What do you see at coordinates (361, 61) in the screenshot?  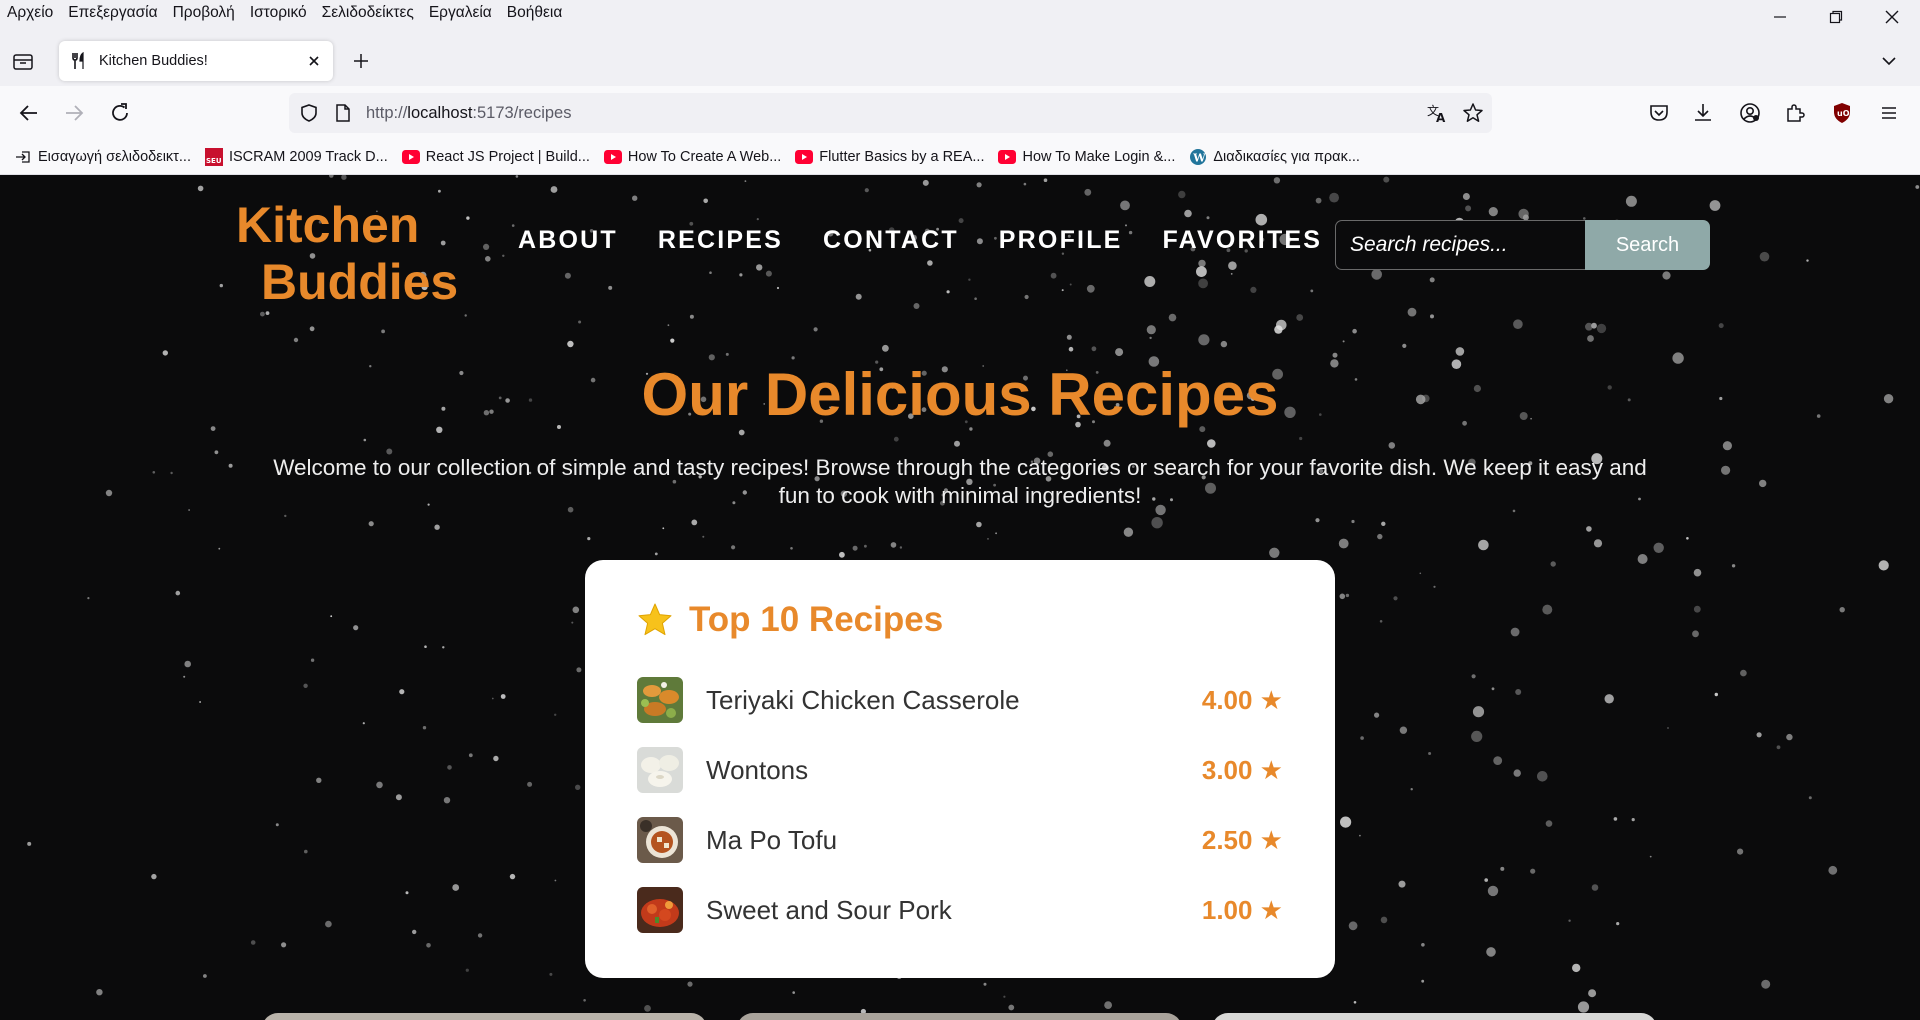 I see `new-tab-icon` at bounding box center [361, 61].